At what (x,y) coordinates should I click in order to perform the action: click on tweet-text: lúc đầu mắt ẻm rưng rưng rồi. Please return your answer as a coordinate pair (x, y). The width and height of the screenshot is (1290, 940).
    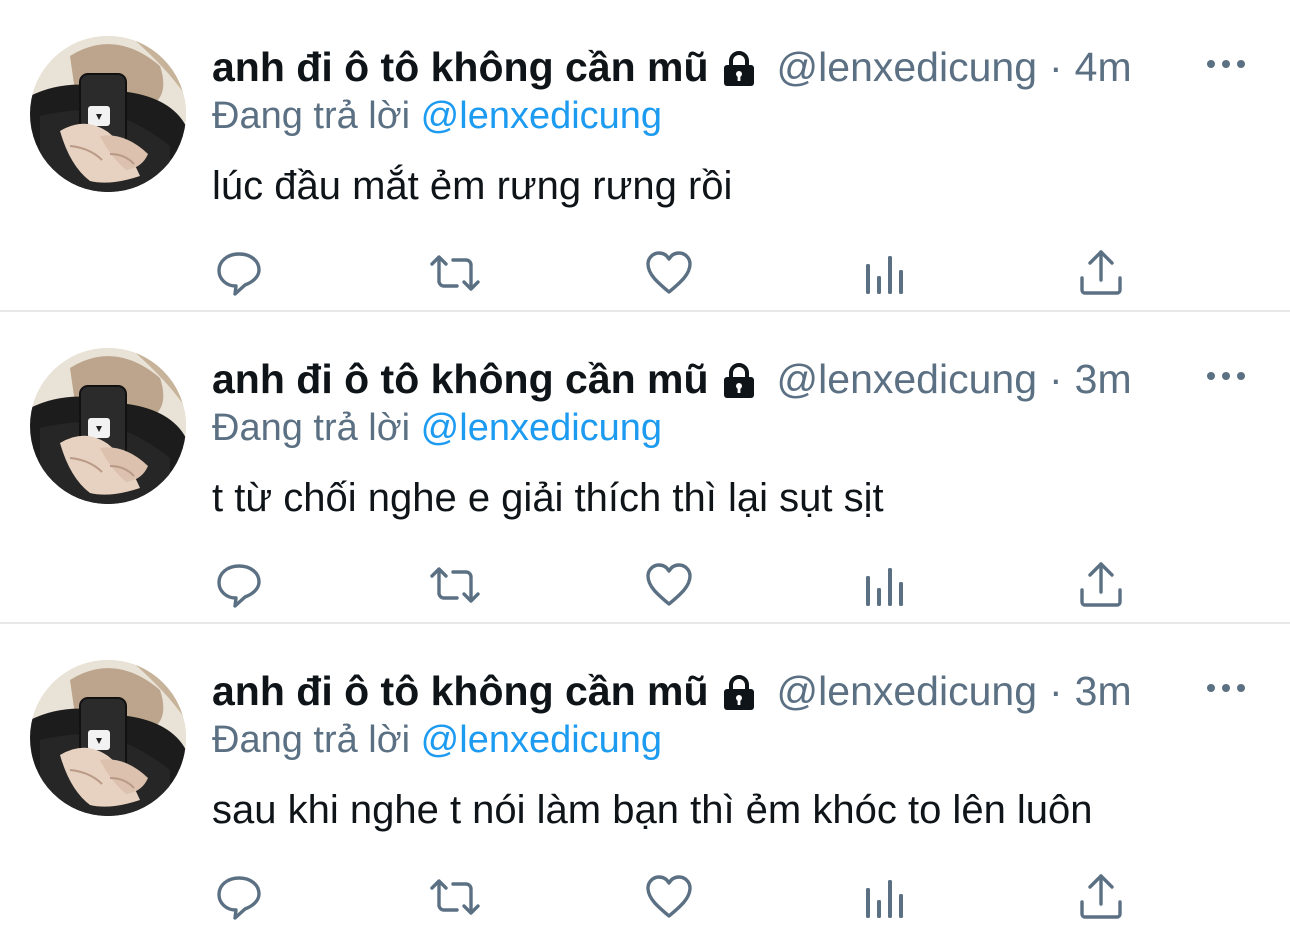
    Looking at the image, I should click on (472, 186).